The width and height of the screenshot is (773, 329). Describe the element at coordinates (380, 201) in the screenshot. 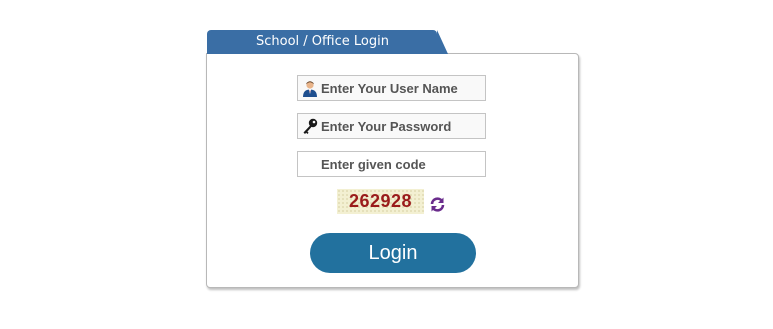

I see `captcha-image: 262928` at that location.